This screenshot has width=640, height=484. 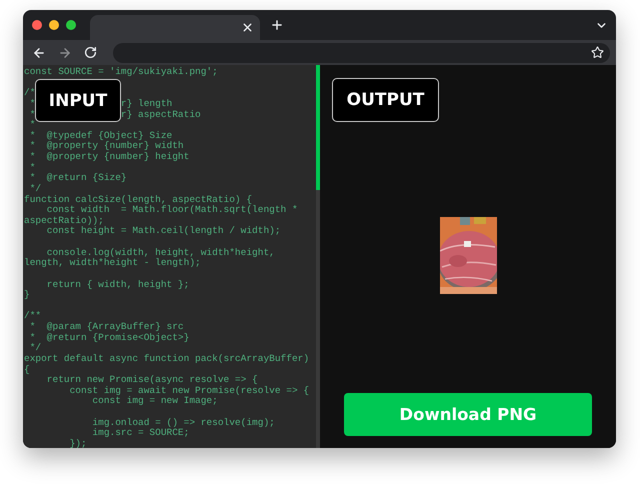 What do you see at coordinates (64, 221) in the screenshot?
I see `code-line: aspectRatio));` at bounding box center [64, 221].